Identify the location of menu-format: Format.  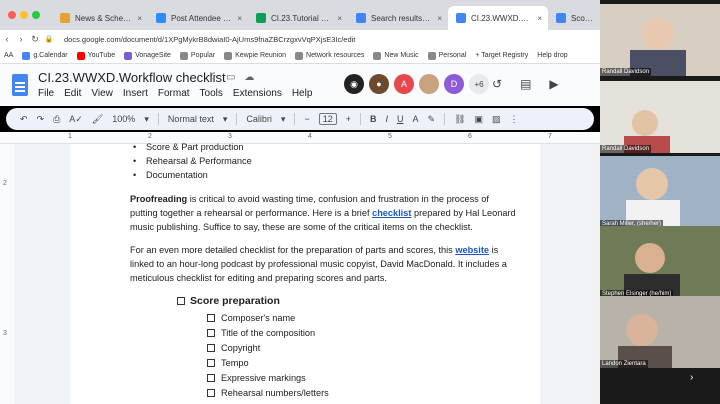
(174, 93).